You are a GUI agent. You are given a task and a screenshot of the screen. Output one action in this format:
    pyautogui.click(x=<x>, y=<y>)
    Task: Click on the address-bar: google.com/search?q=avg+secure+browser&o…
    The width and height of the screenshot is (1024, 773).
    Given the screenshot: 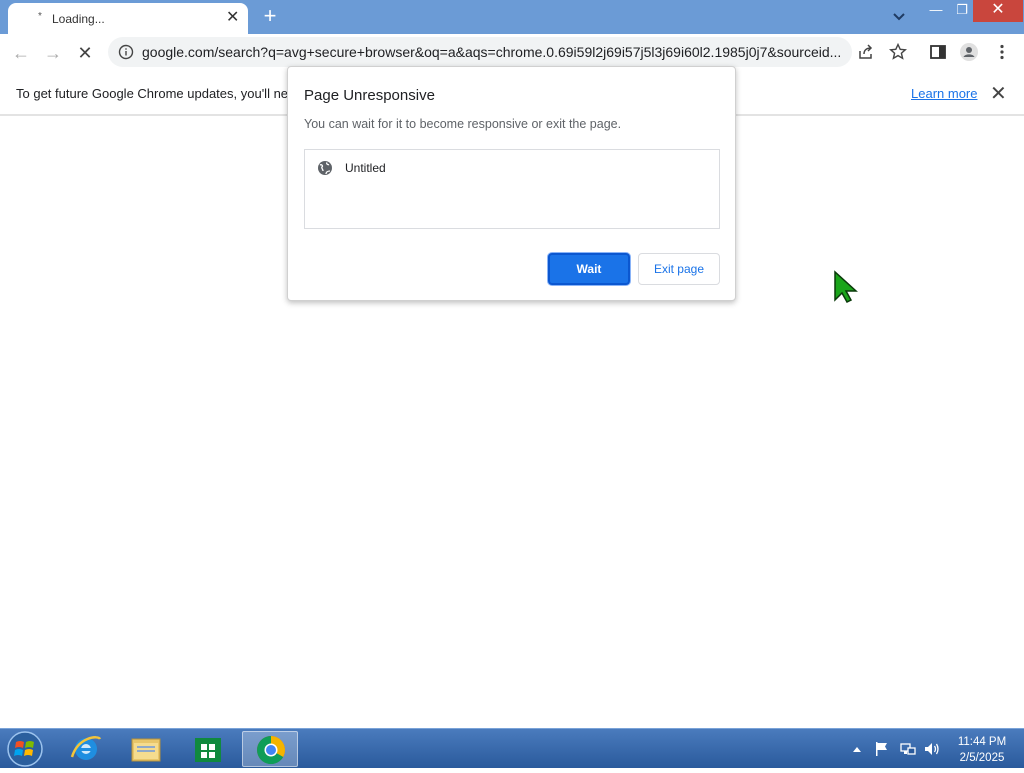 What is the action you would take?
    pyautogui.click(x=480, y=52)
    